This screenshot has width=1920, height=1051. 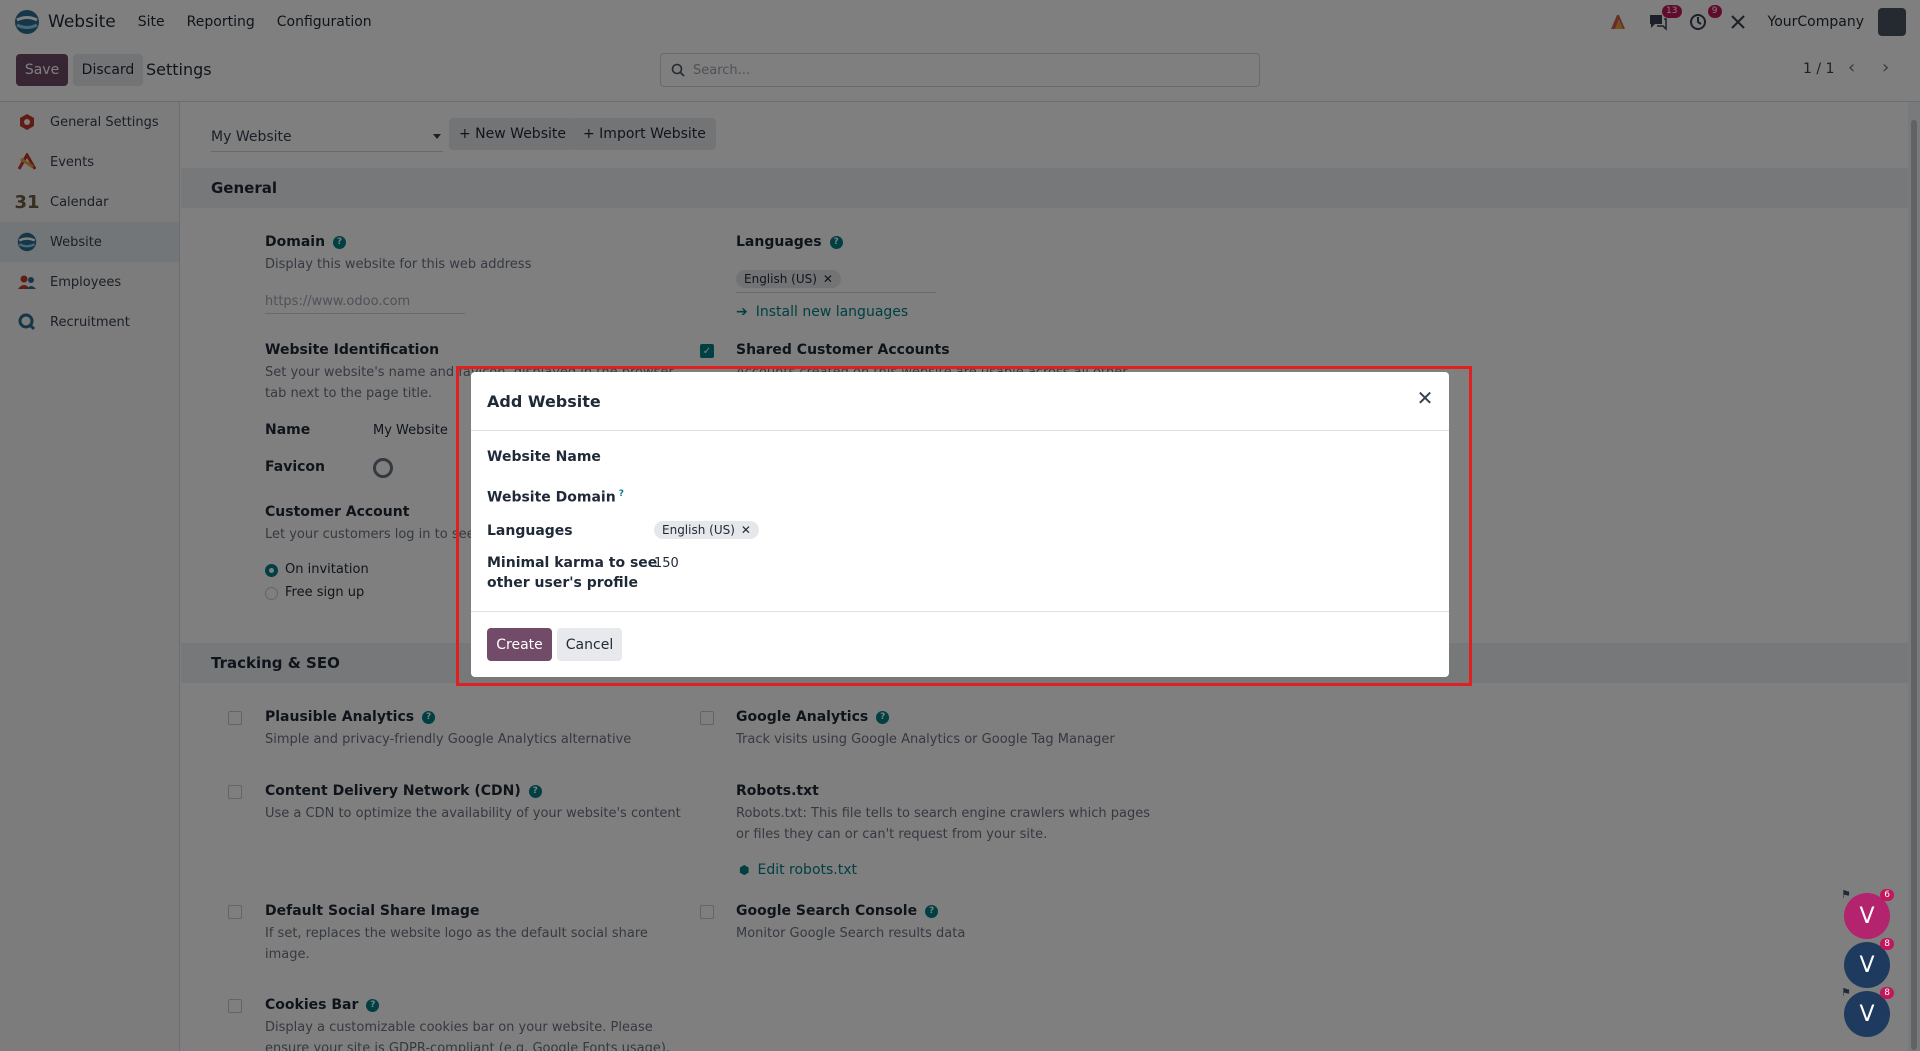 I want to click on create-button: Create, so click(x=519, y=644).